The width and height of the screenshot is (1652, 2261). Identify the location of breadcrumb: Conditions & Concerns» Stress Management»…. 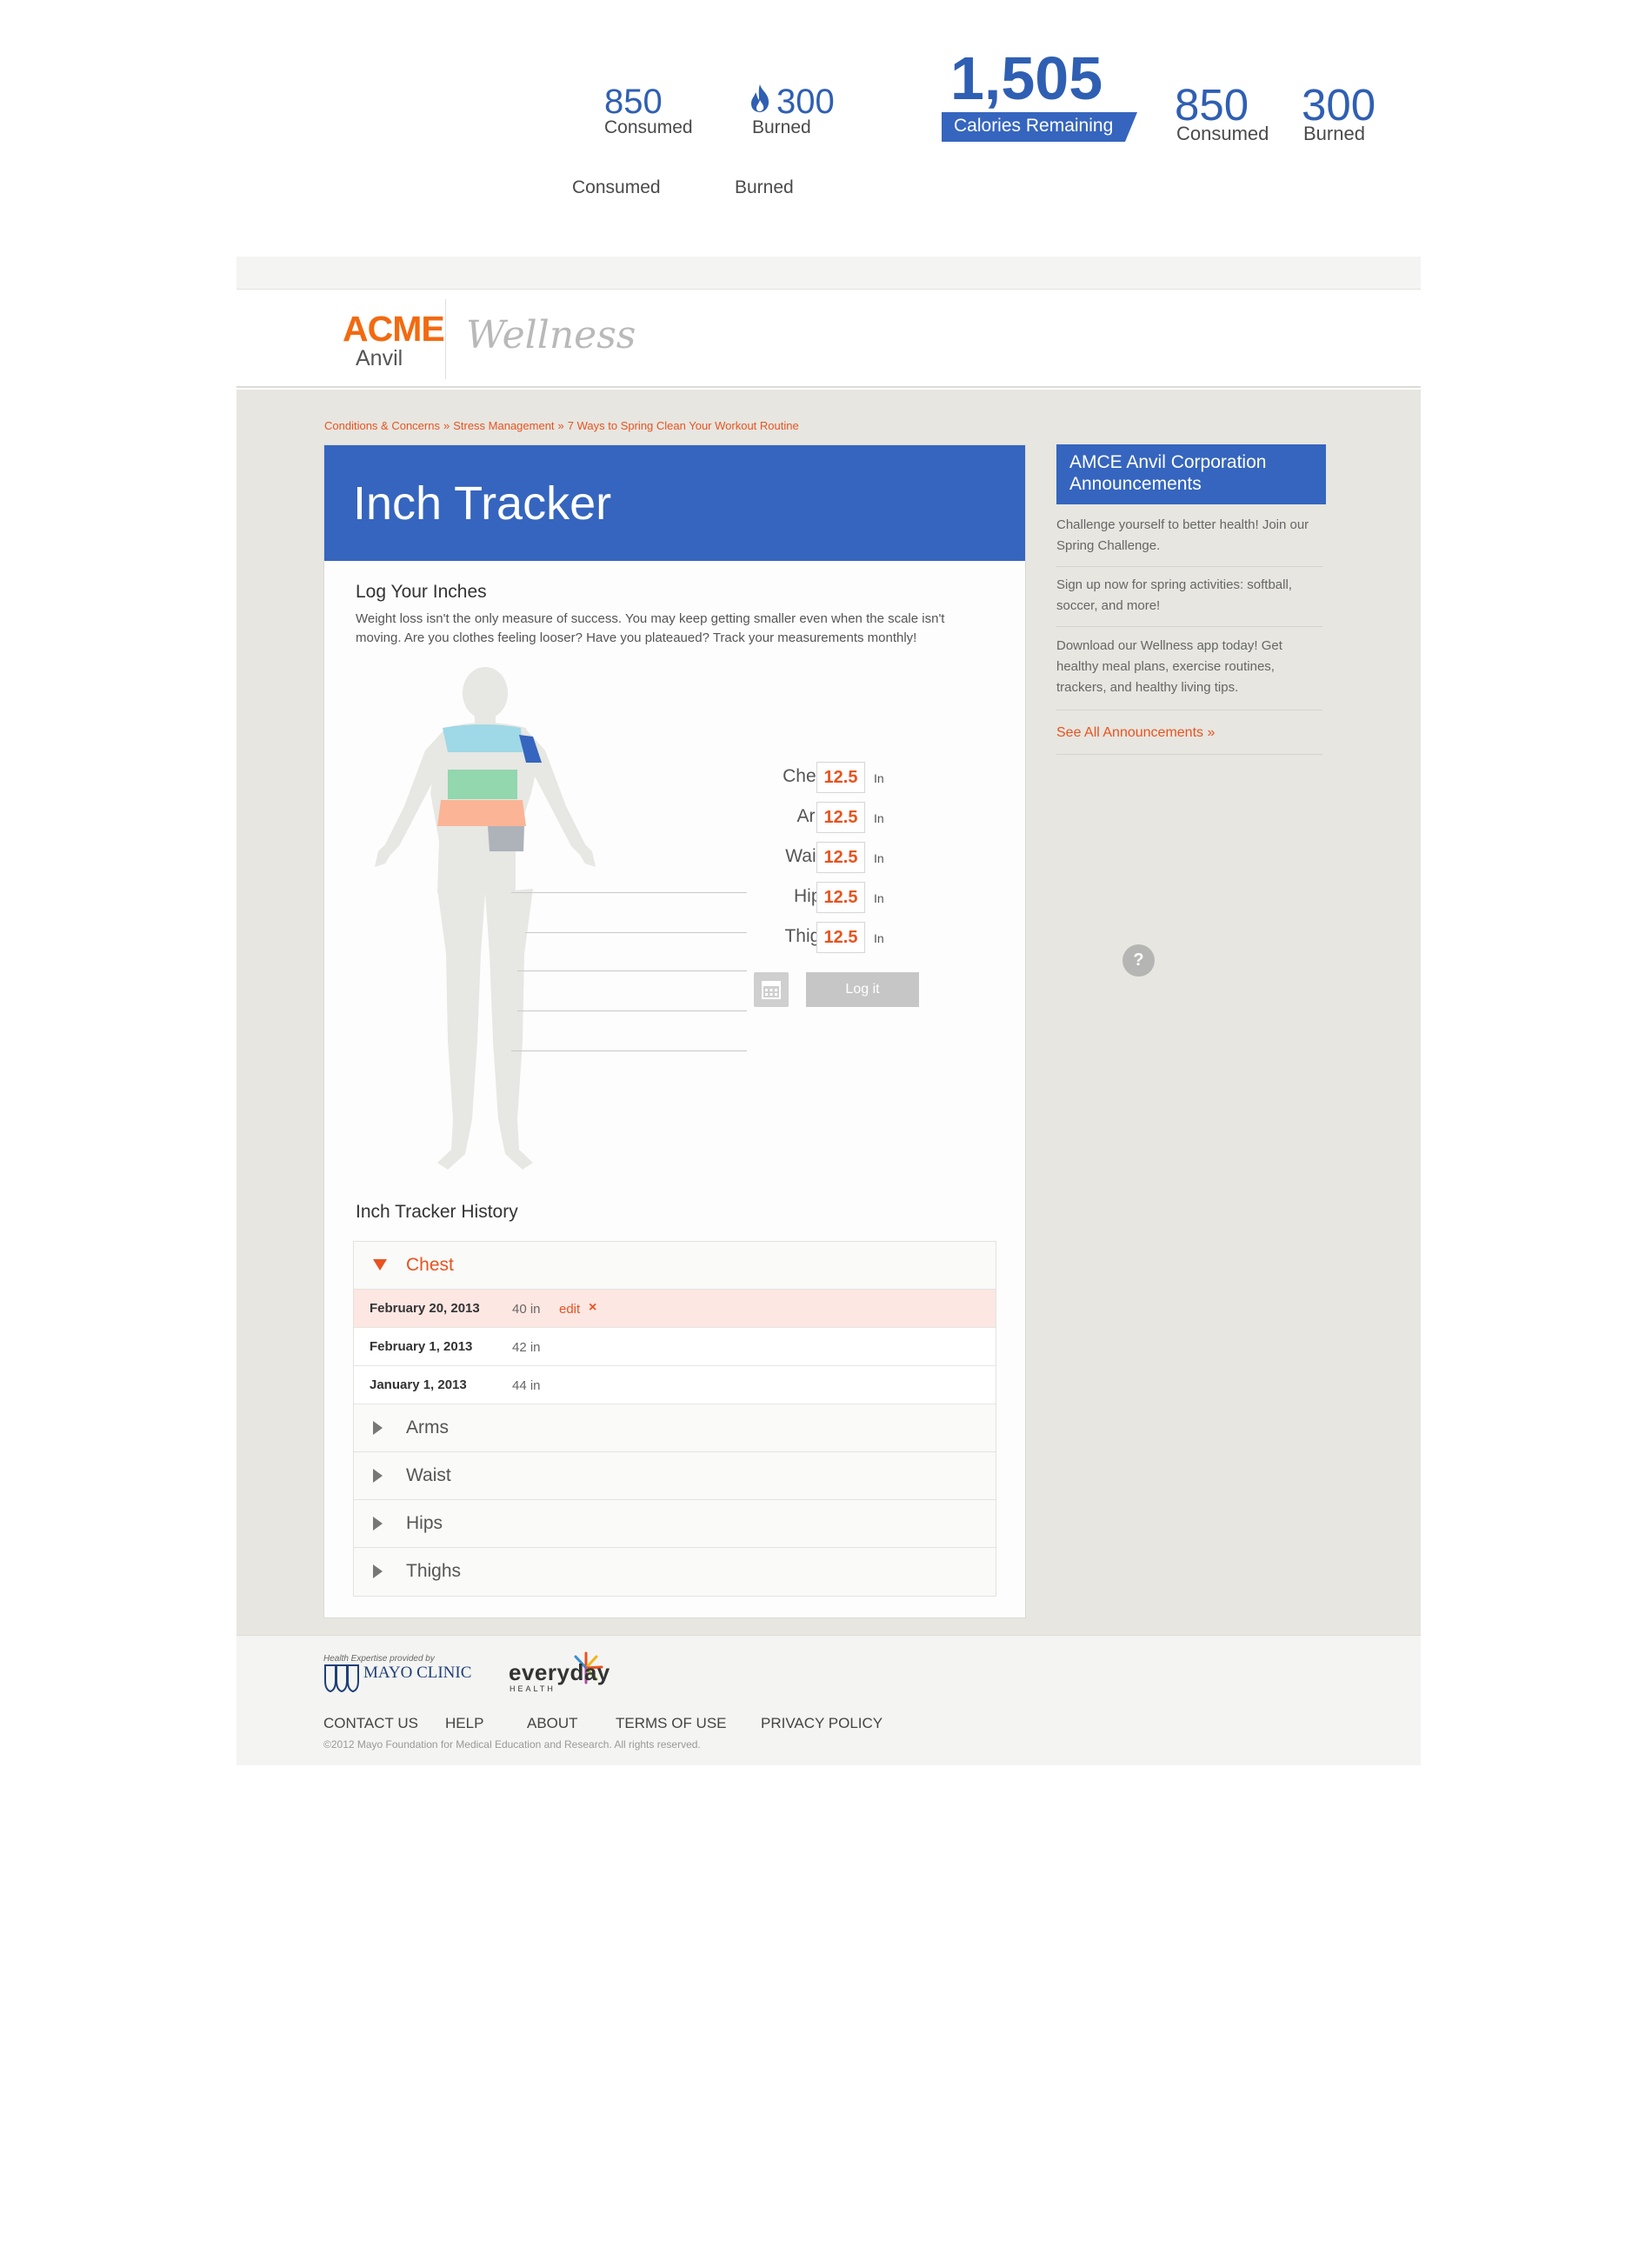
(561, 425).